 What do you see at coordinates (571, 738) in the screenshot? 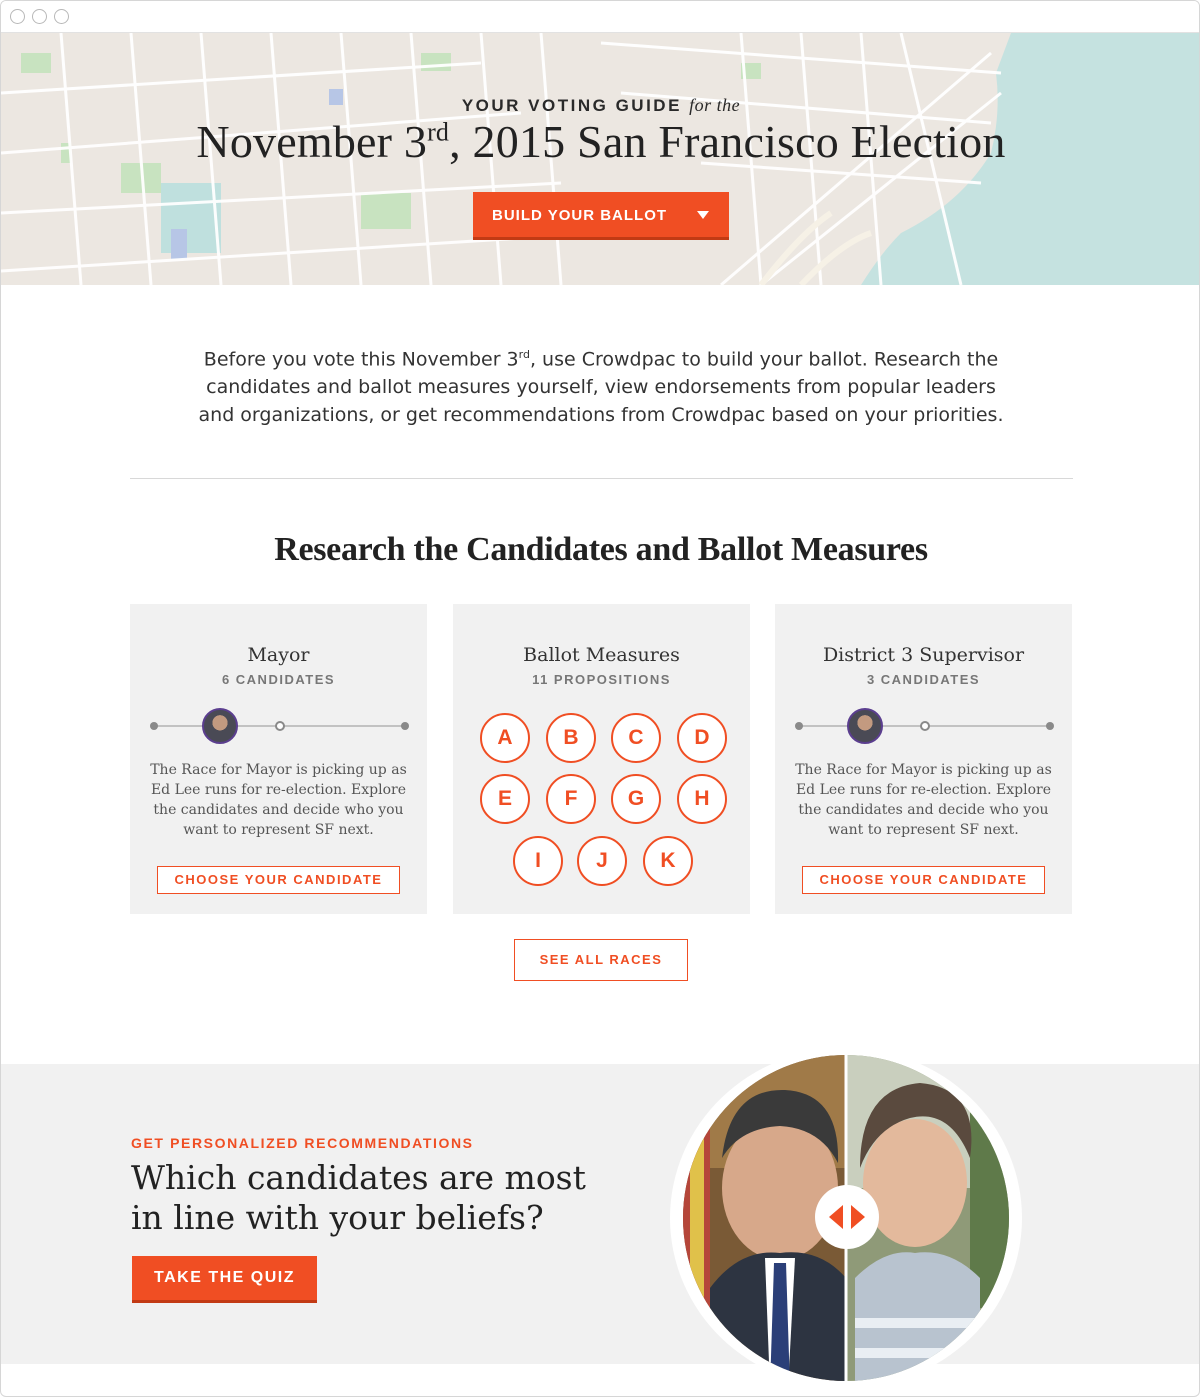
I see `proposition-b-button: B` at bounding box center [571, 738].